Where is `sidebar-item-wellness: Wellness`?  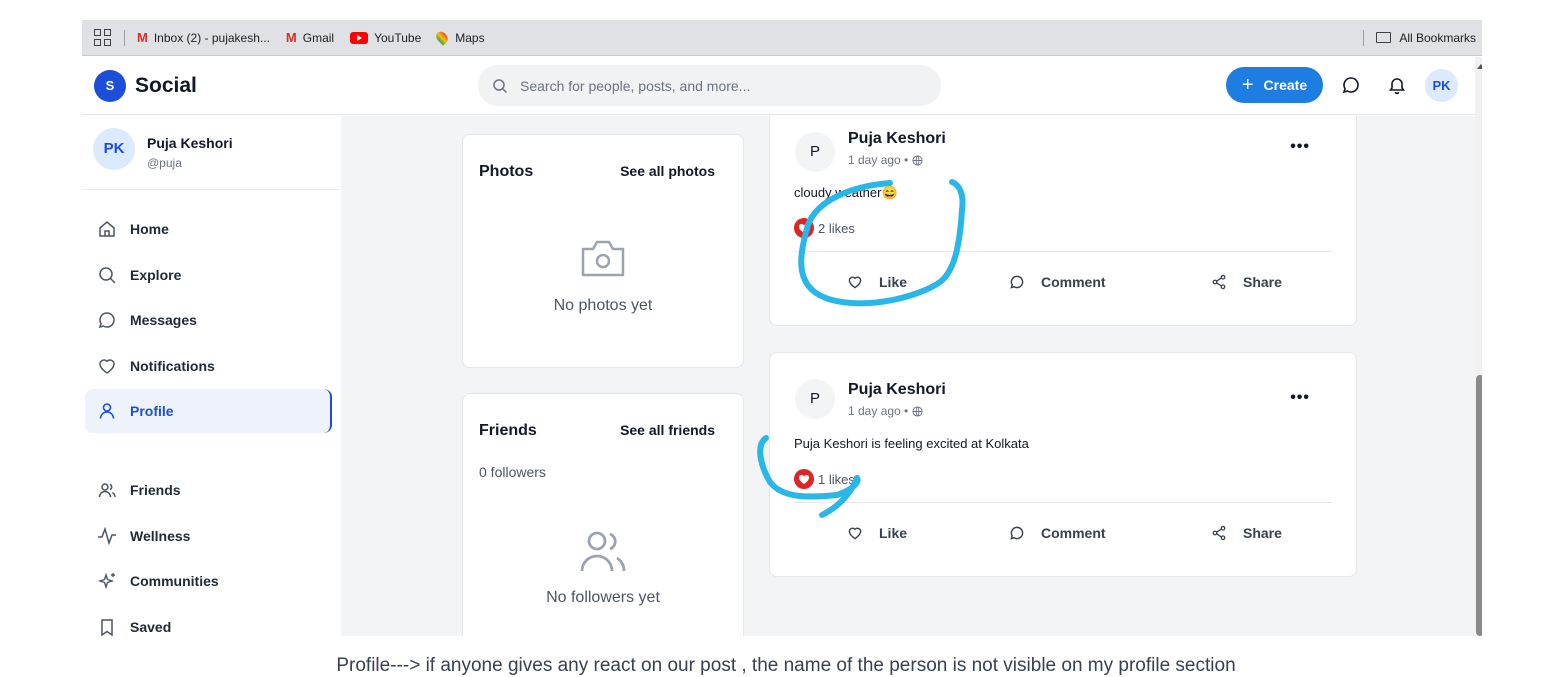 sidebar-item-wellness: Wellness is located at coordinates (208, 536).